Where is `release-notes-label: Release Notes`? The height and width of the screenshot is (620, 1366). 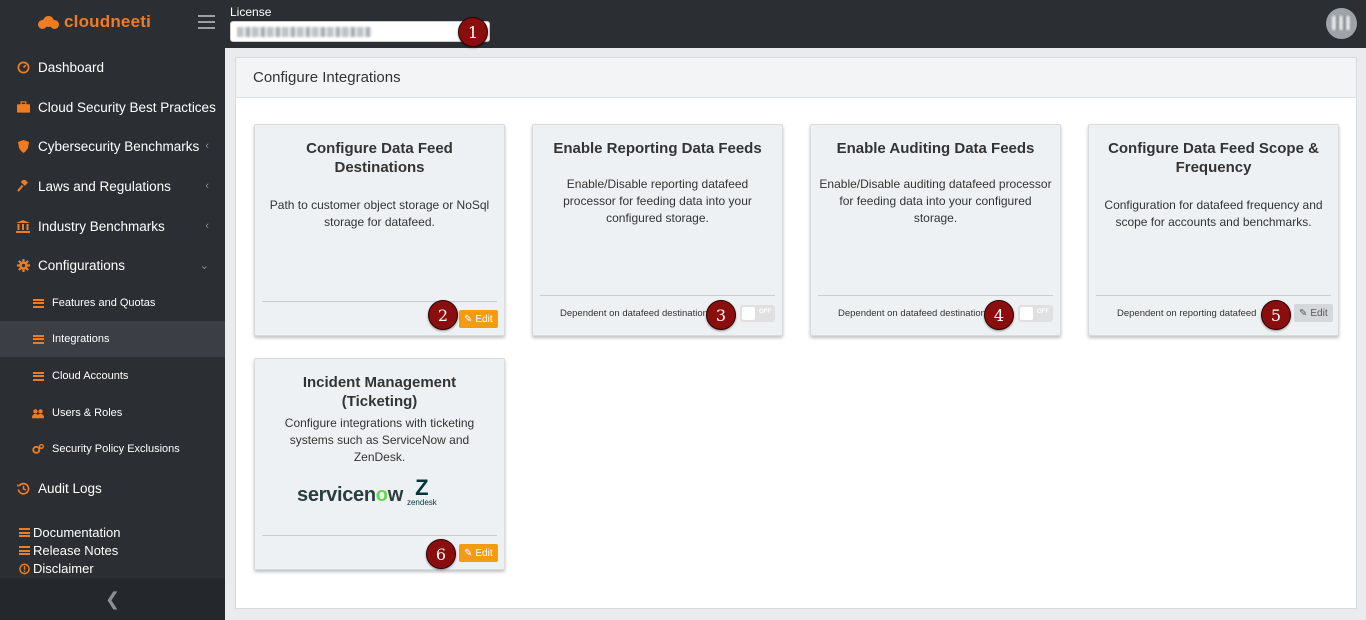
release-notes-label: Release Notes is located at coordinates (76, 550).